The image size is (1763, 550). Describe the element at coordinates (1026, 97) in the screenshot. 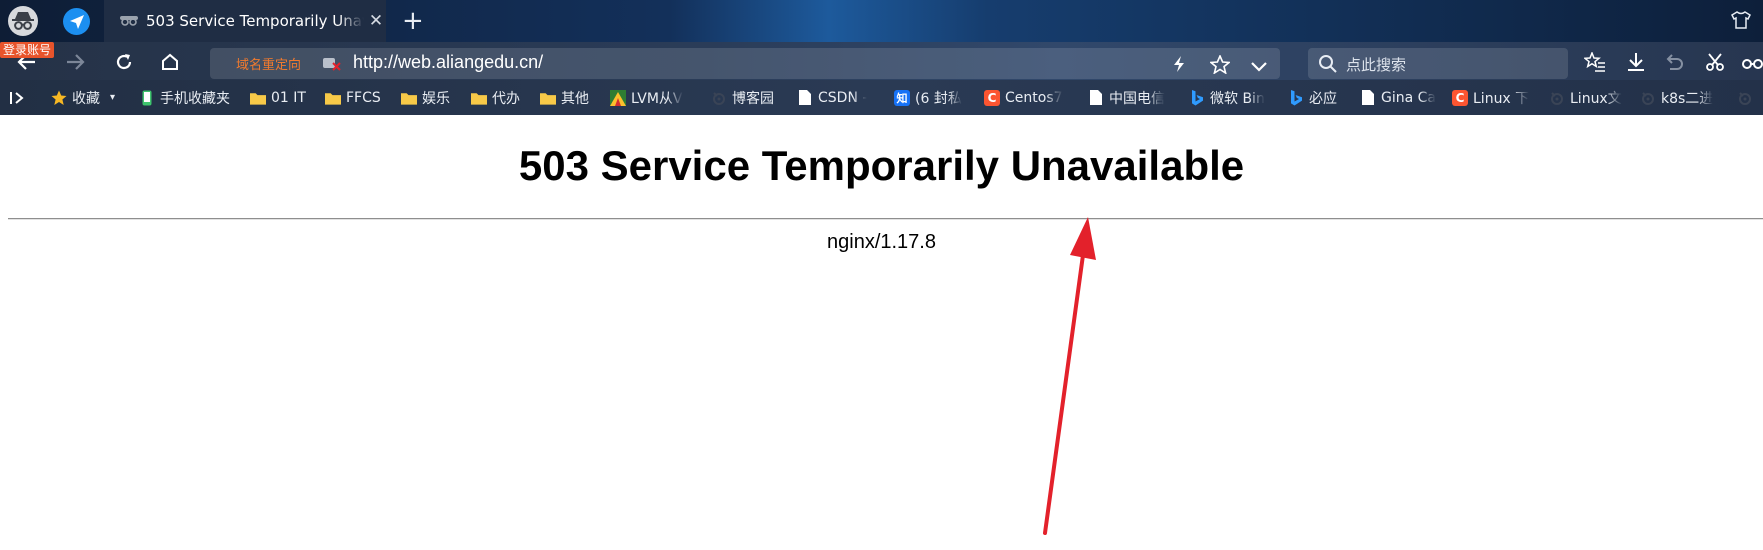

I see `bookmark-centos7: C Centos7` at that location.